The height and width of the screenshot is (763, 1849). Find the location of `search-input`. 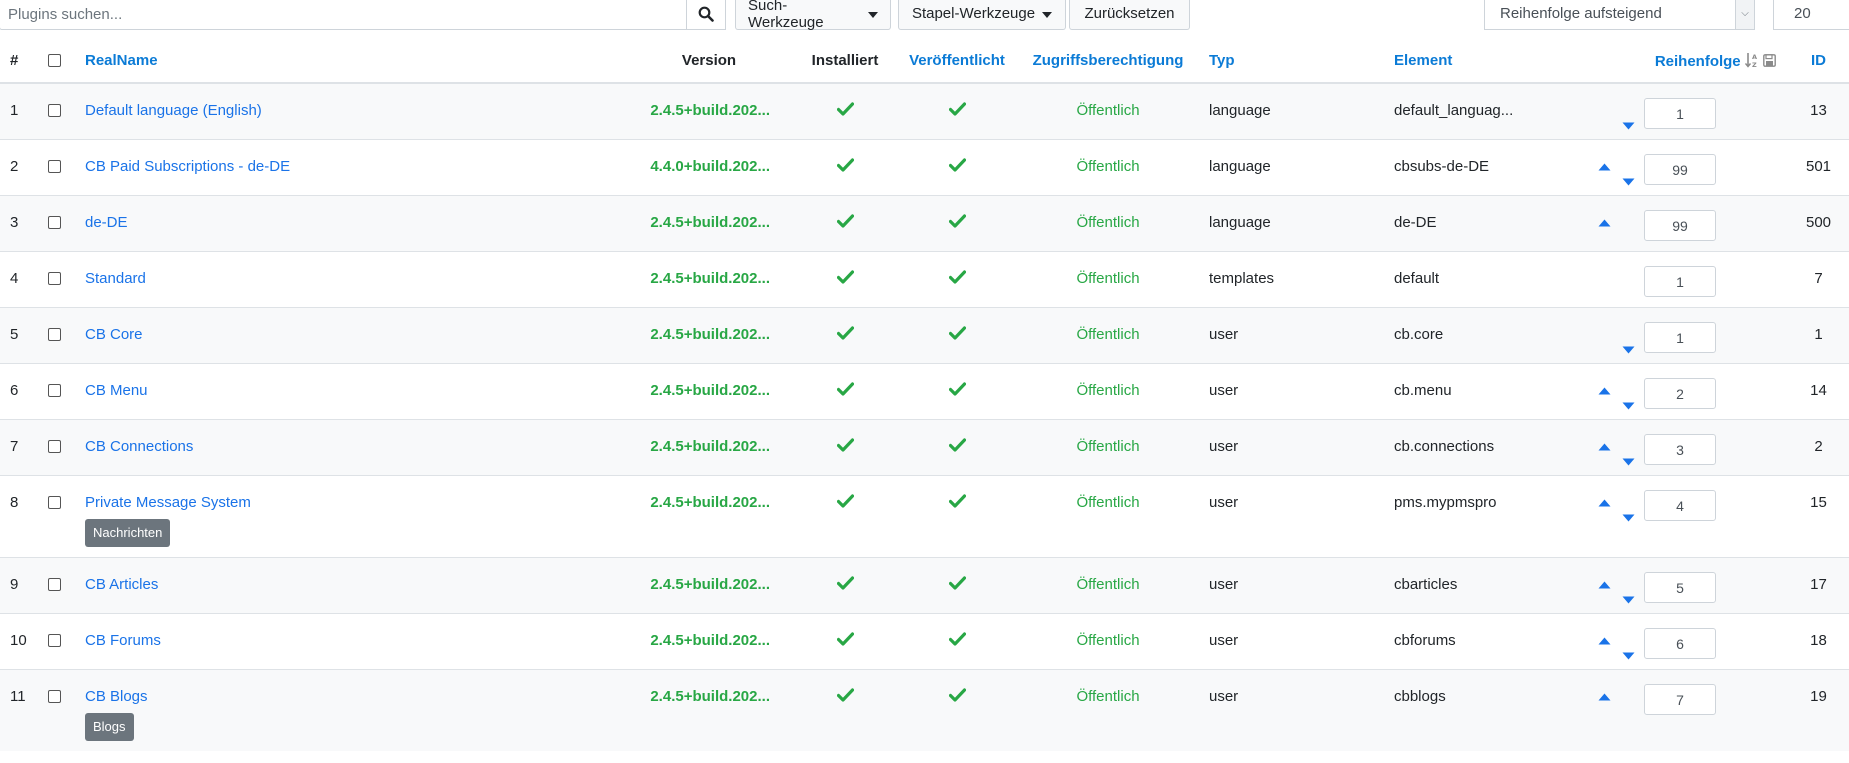

search-input is located at coordinates (343, 15).